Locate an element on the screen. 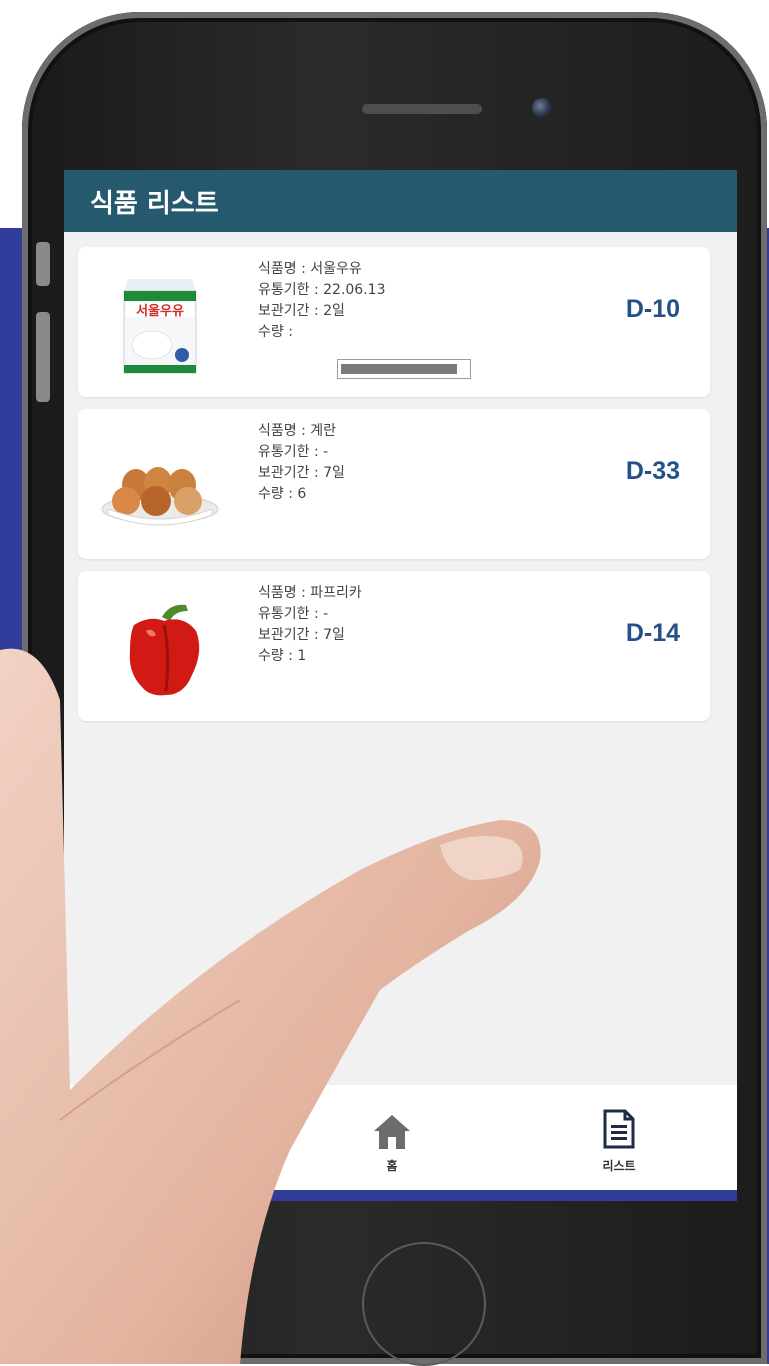  tab-home-label: 홈 is located at coordinates (392, 1166).